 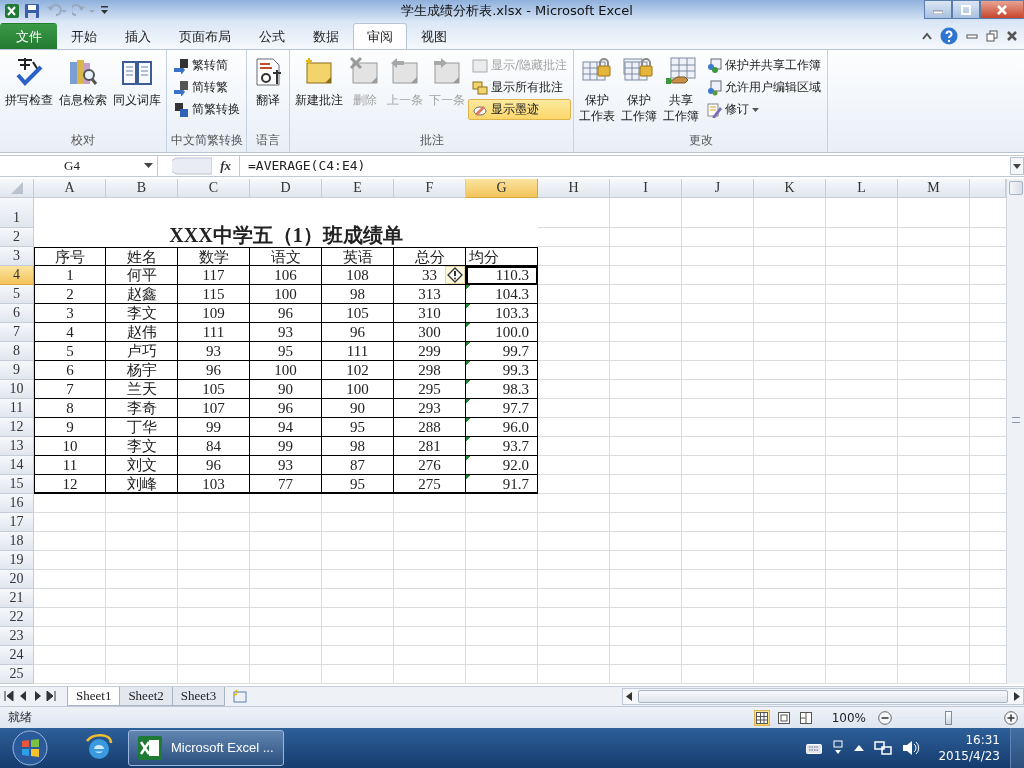 What do you see at coordinates (597, 90) in the screenshot?
I see `ribbon-button: 保护 工作表` at bounding box center [597, 90].